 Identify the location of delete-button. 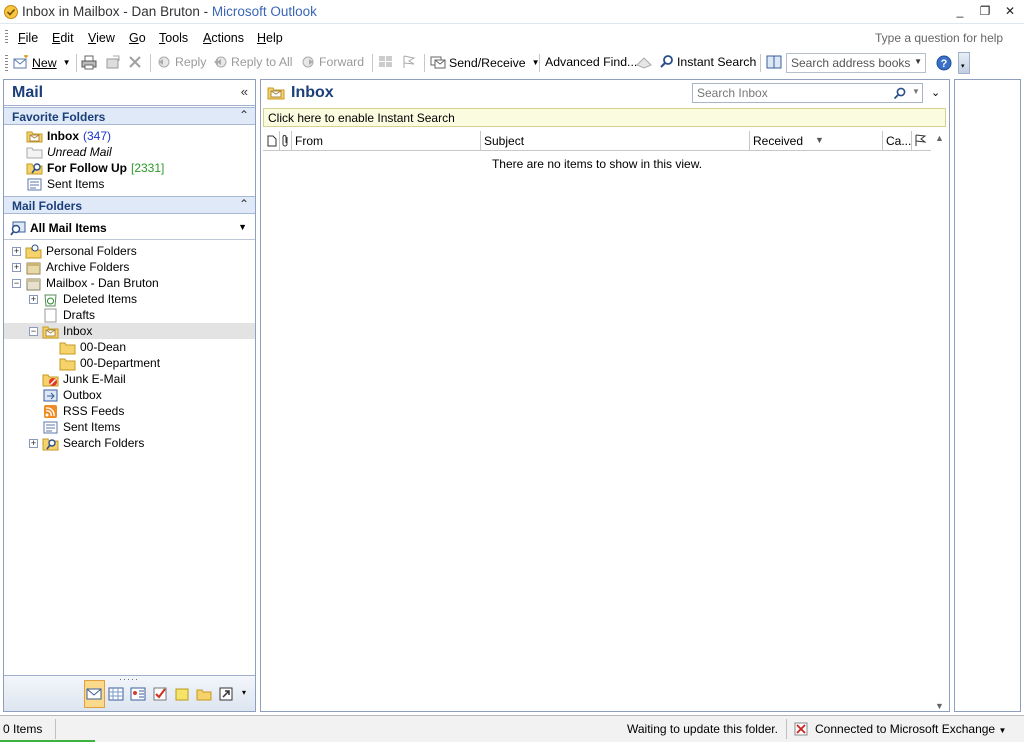
(135, 62).